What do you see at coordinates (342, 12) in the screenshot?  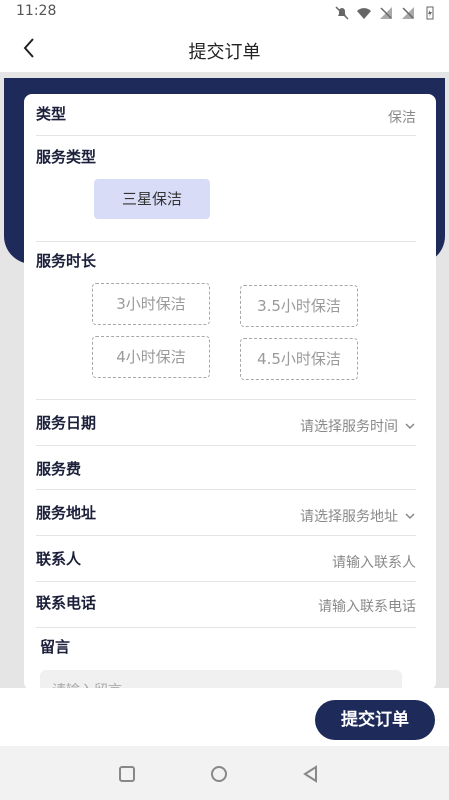 I see `mute-icon` at bounding box center [342, 12].